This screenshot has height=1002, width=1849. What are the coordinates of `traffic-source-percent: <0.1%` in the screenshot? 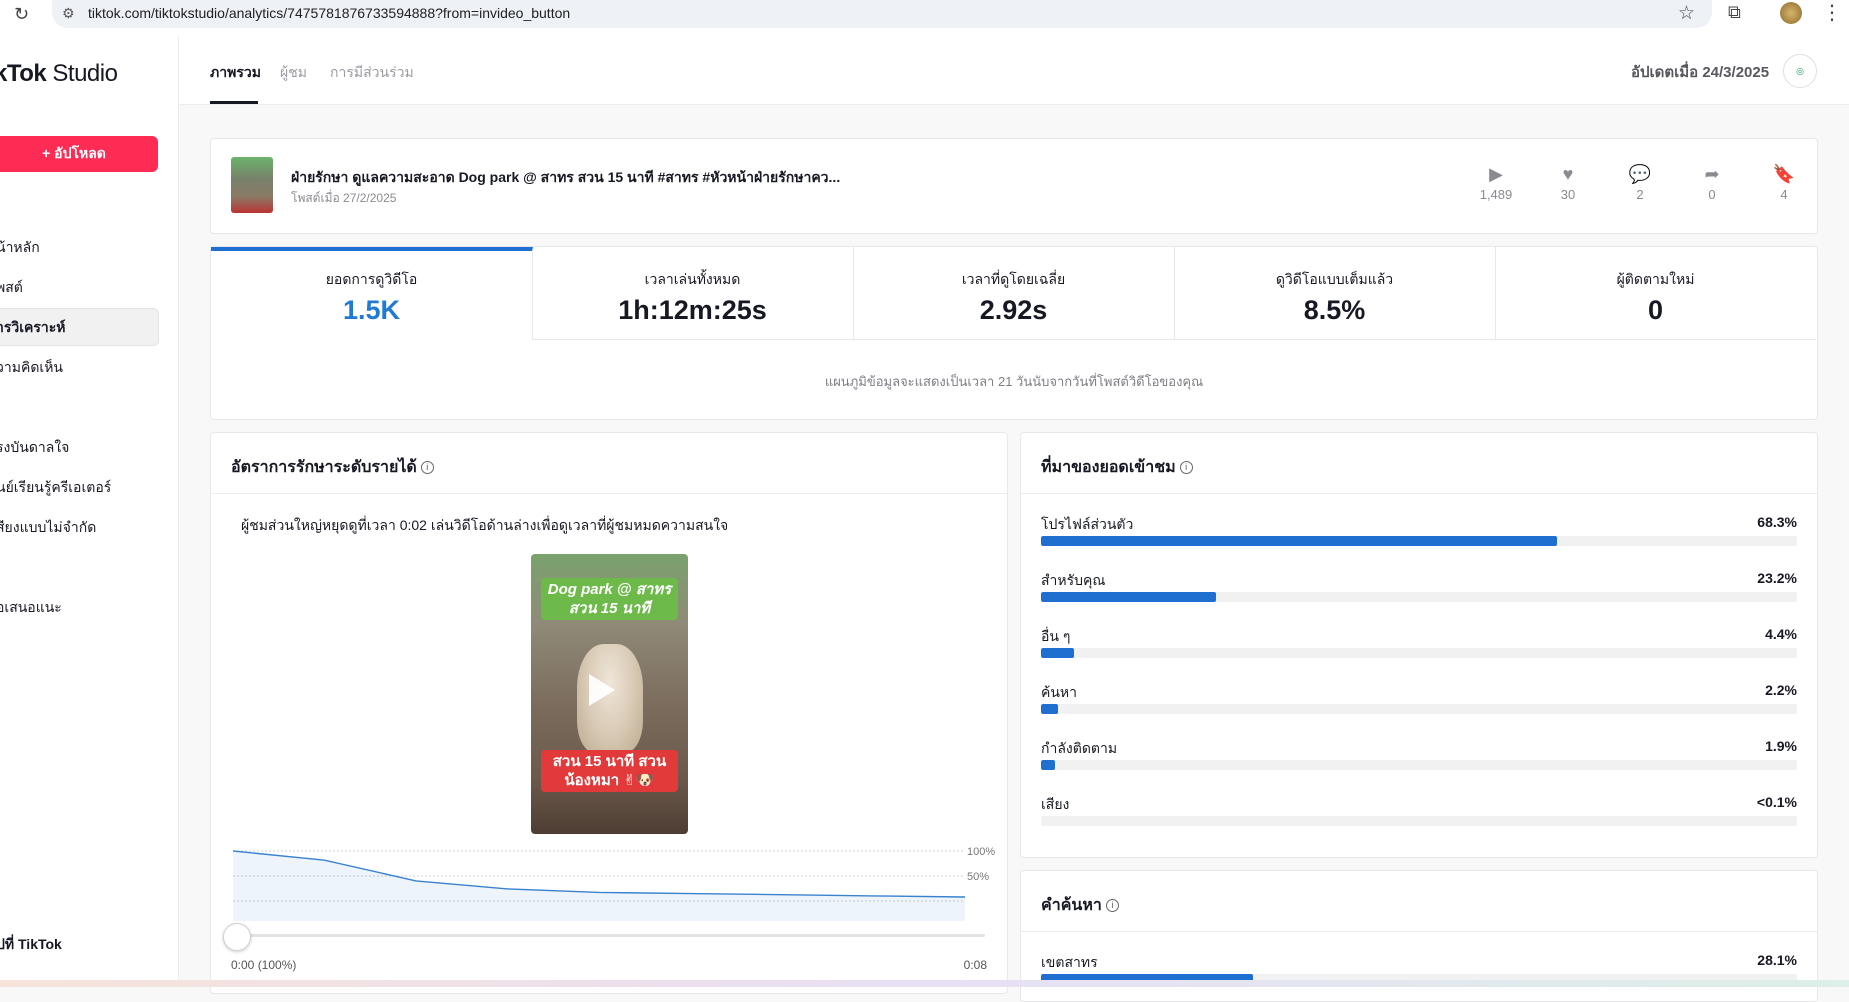 It's located at (1776, 802).